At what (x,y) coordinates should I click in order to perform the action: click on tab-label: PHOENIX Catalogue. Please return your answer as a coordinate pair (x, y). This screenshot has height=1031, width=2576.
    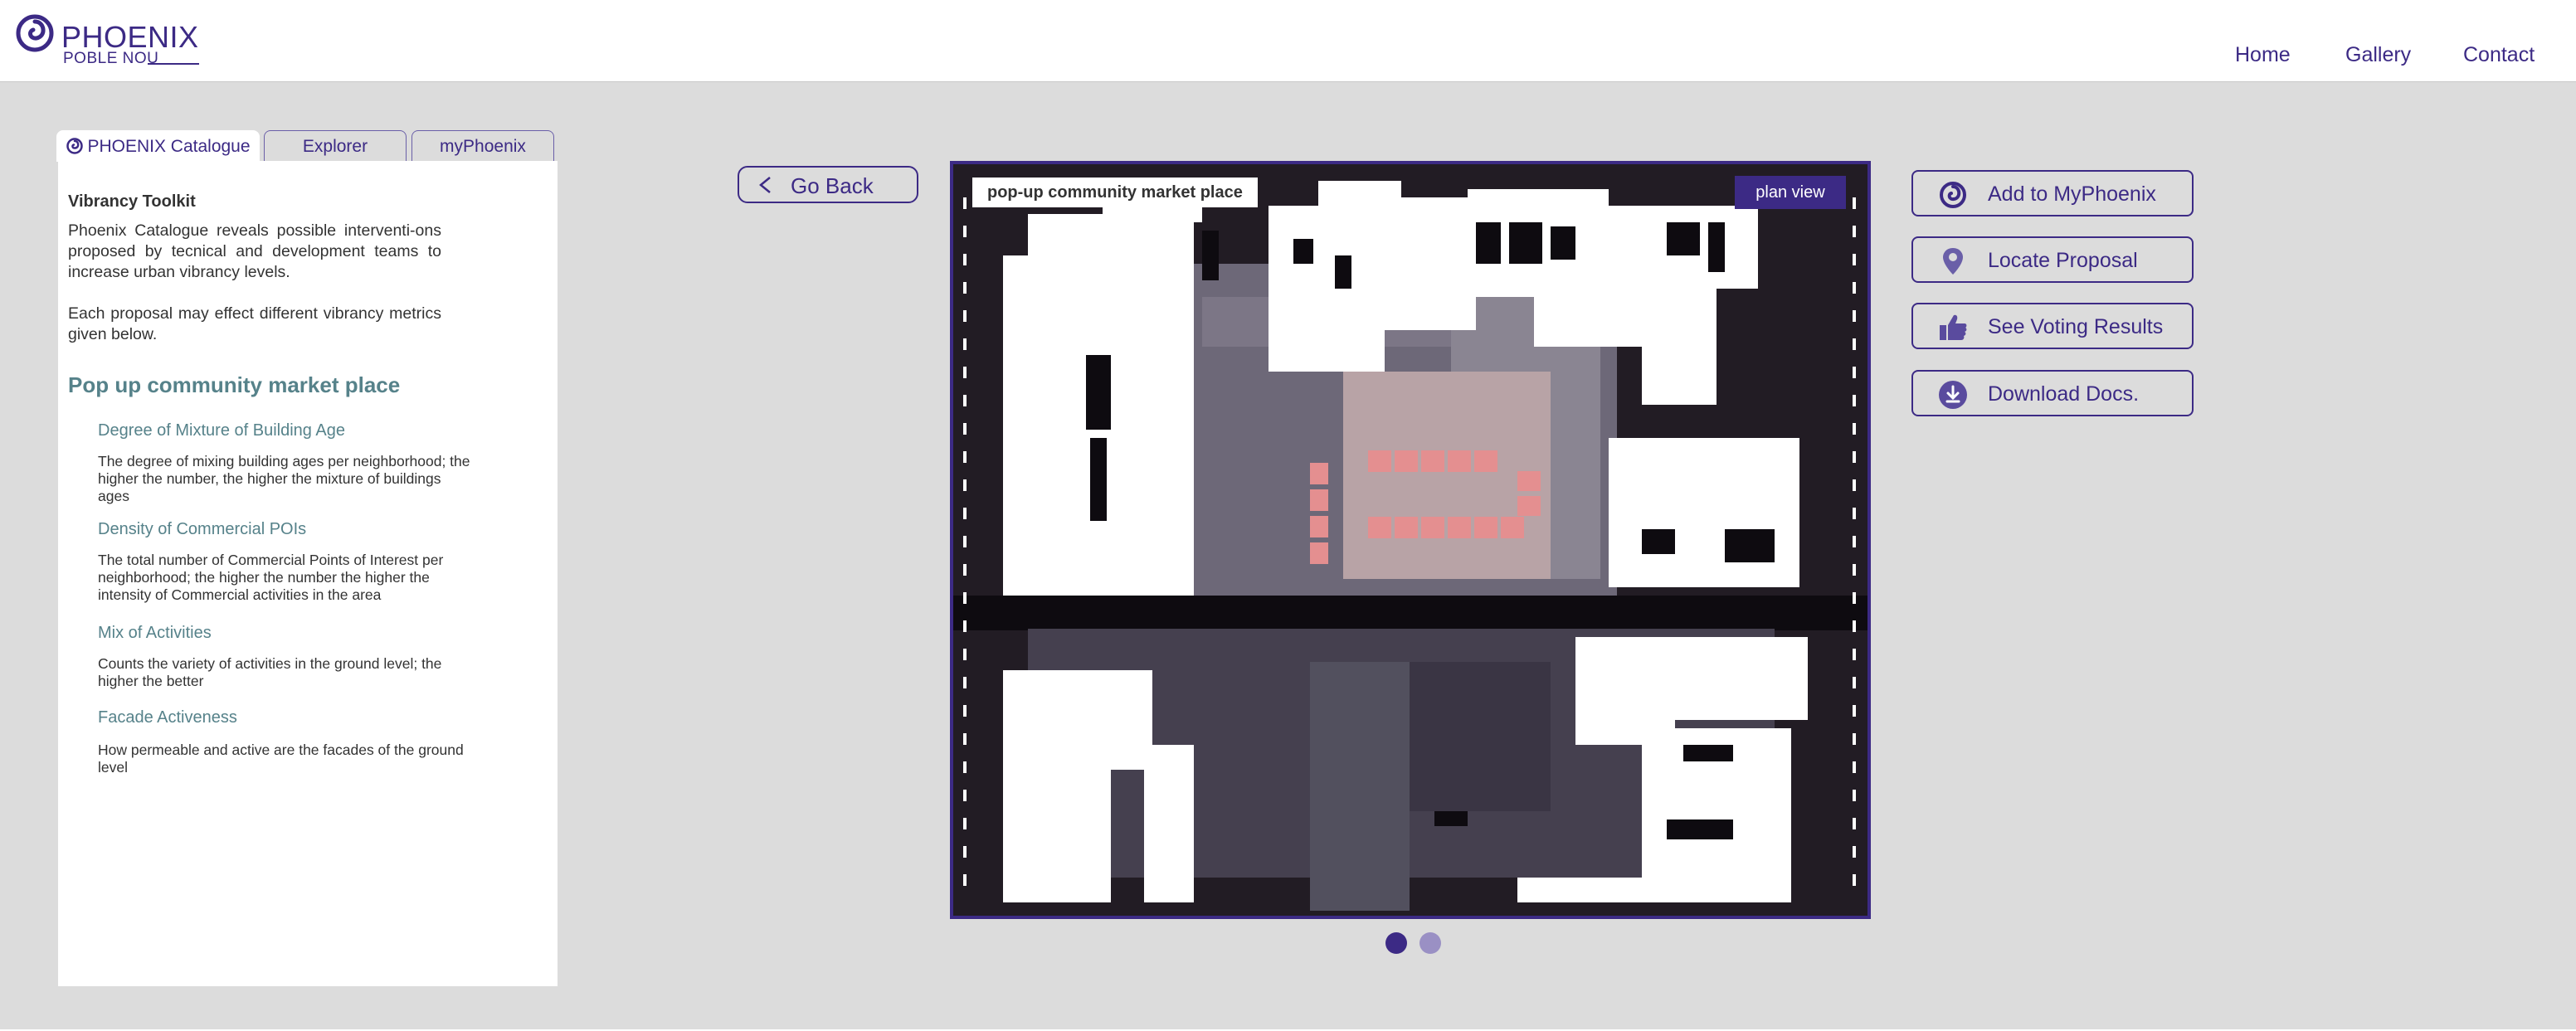
    Looking at the image, I should click on (169, 146).